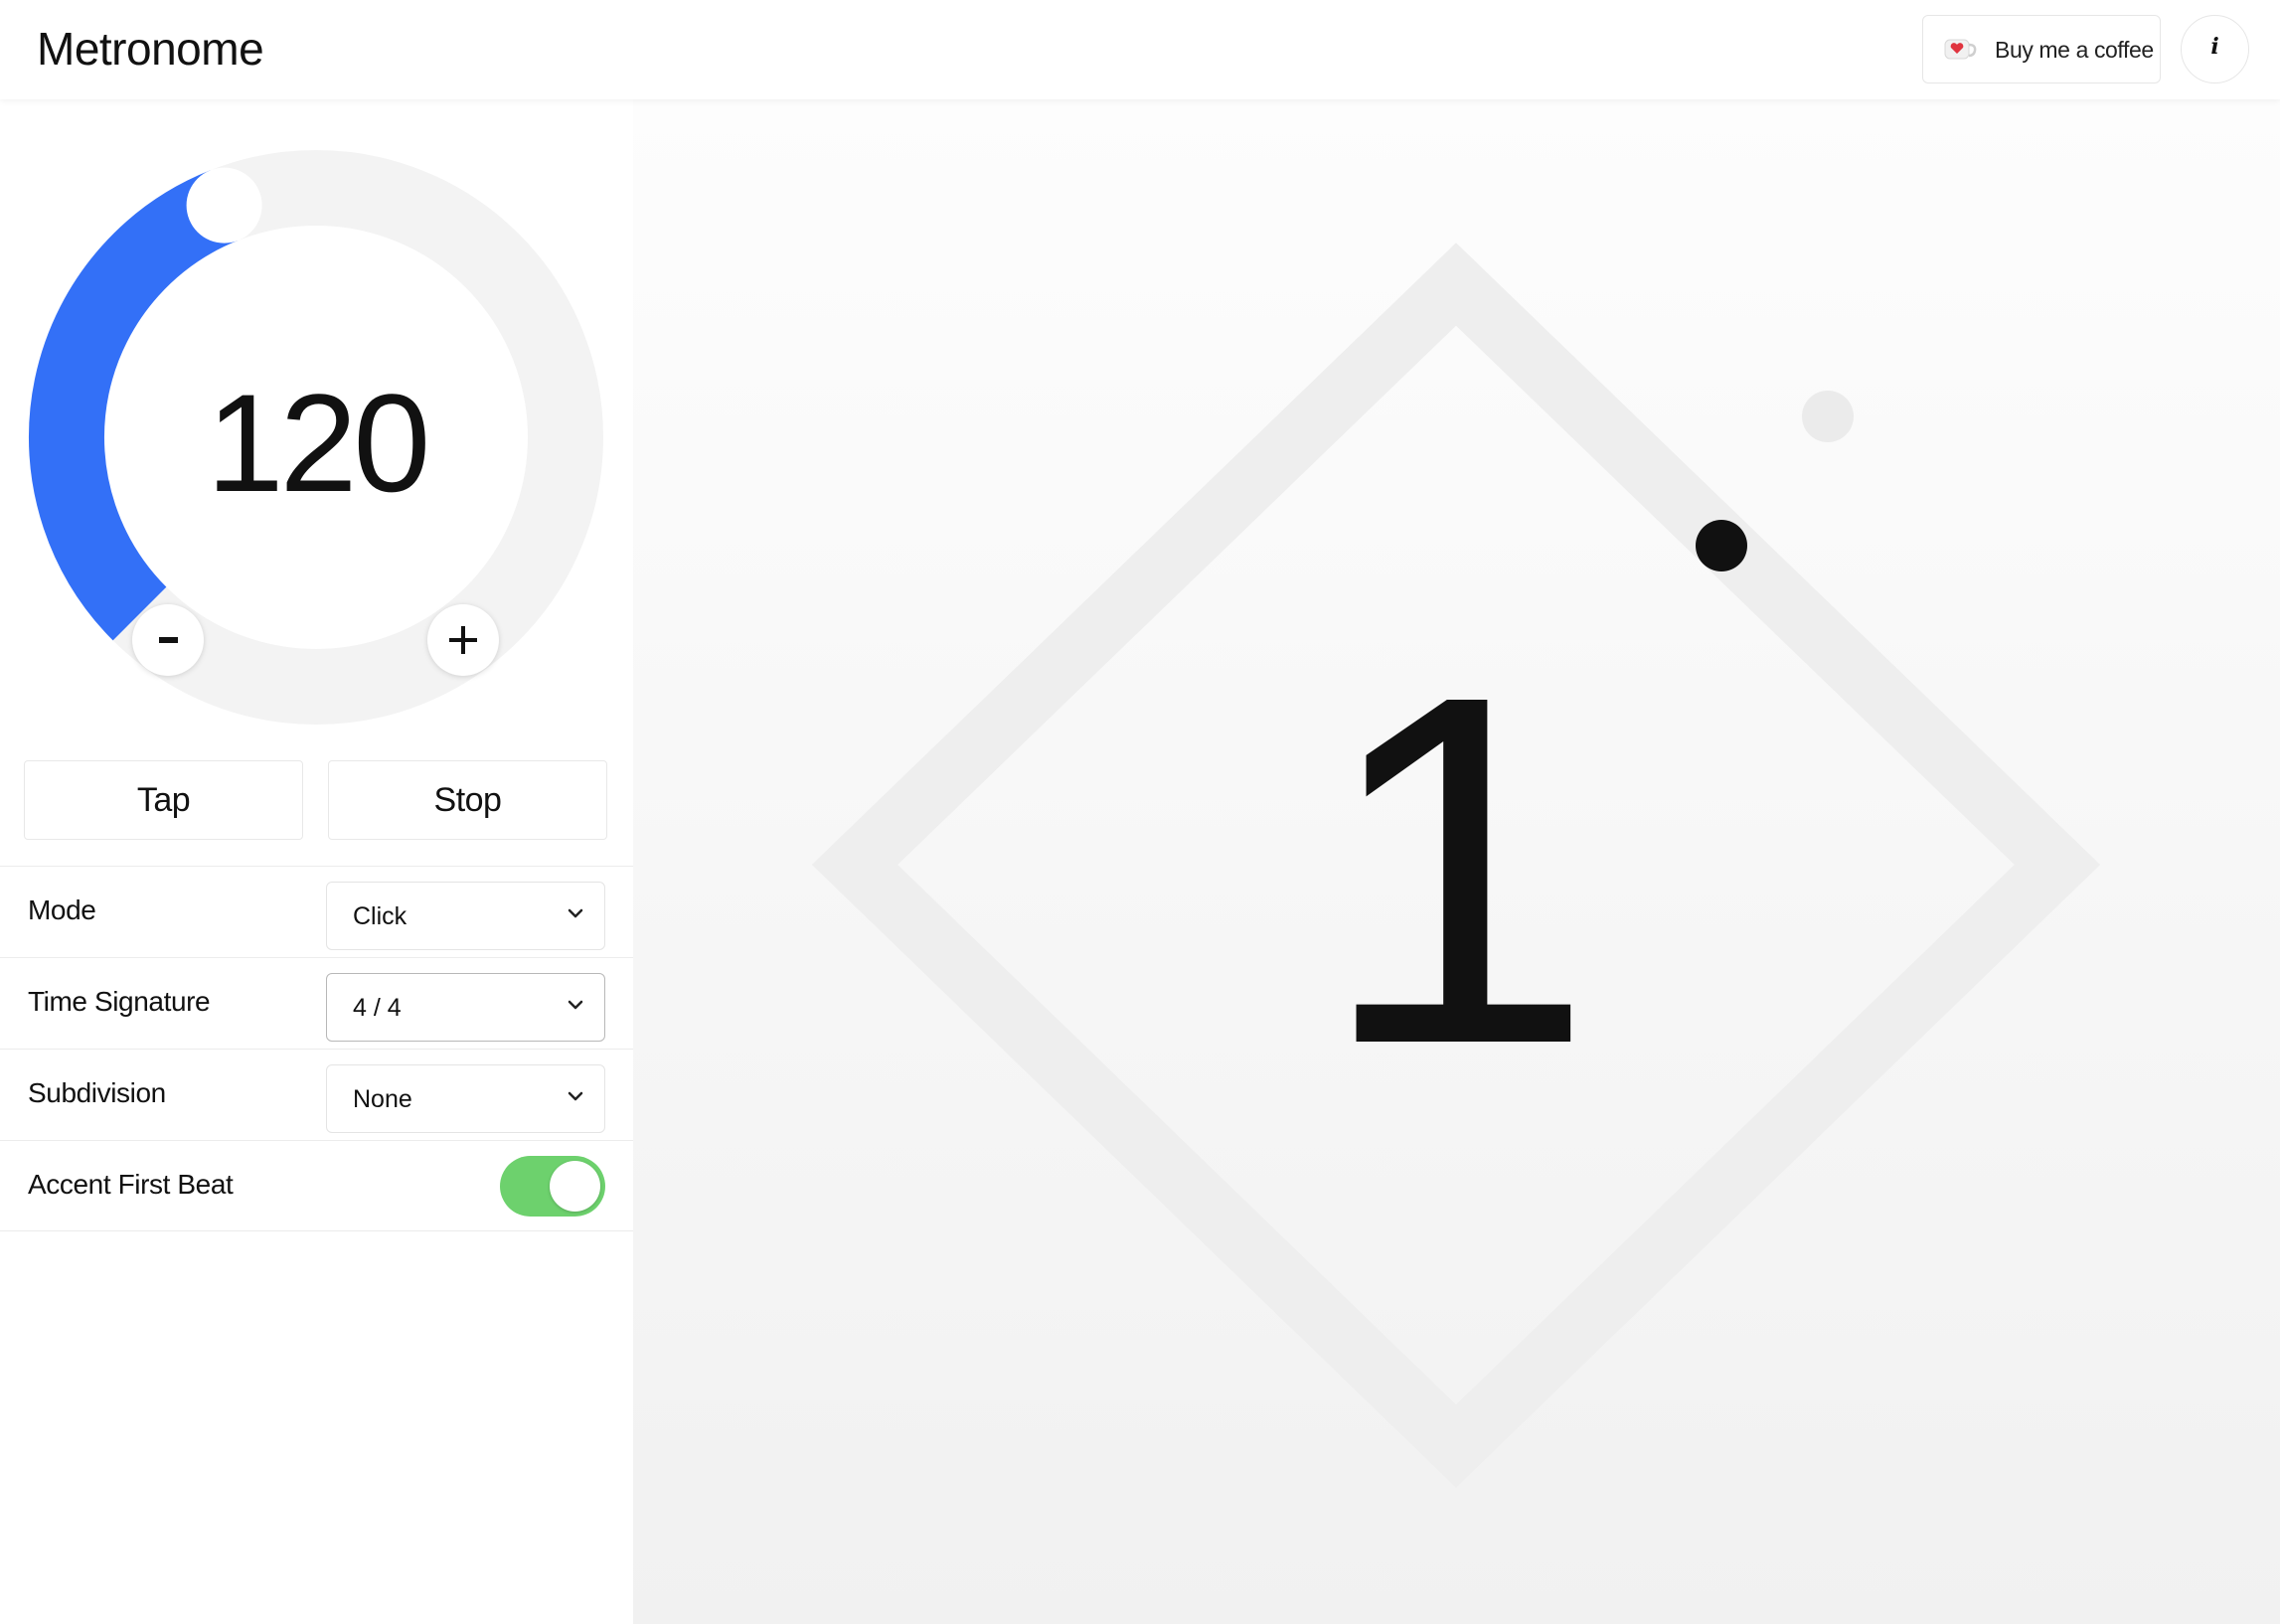  I want to click on accent-first-beat-row: Accent First Beat, so click(316, 1185).